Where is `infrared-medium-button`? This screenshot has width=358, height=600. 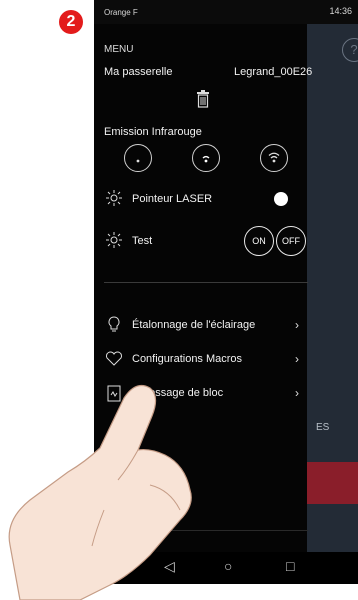 infrared-medium-button is located at coordinates (206, 158).